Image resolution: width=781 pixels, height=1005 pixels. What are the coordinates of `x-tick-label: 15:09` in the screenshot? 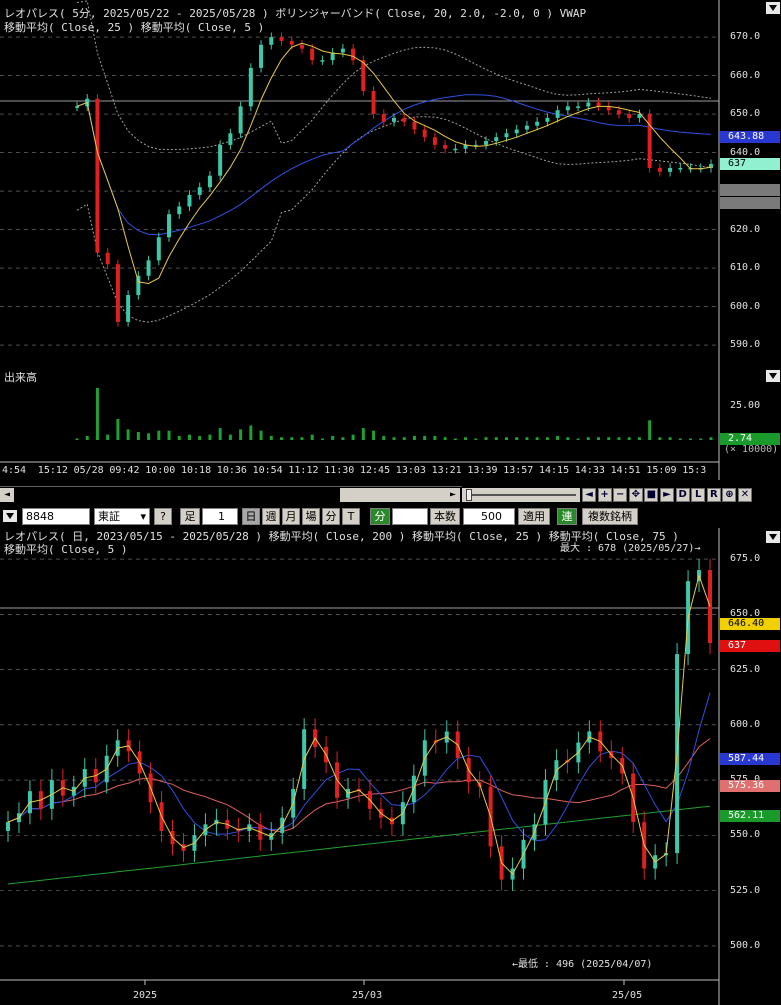 It's located at (661, 470).